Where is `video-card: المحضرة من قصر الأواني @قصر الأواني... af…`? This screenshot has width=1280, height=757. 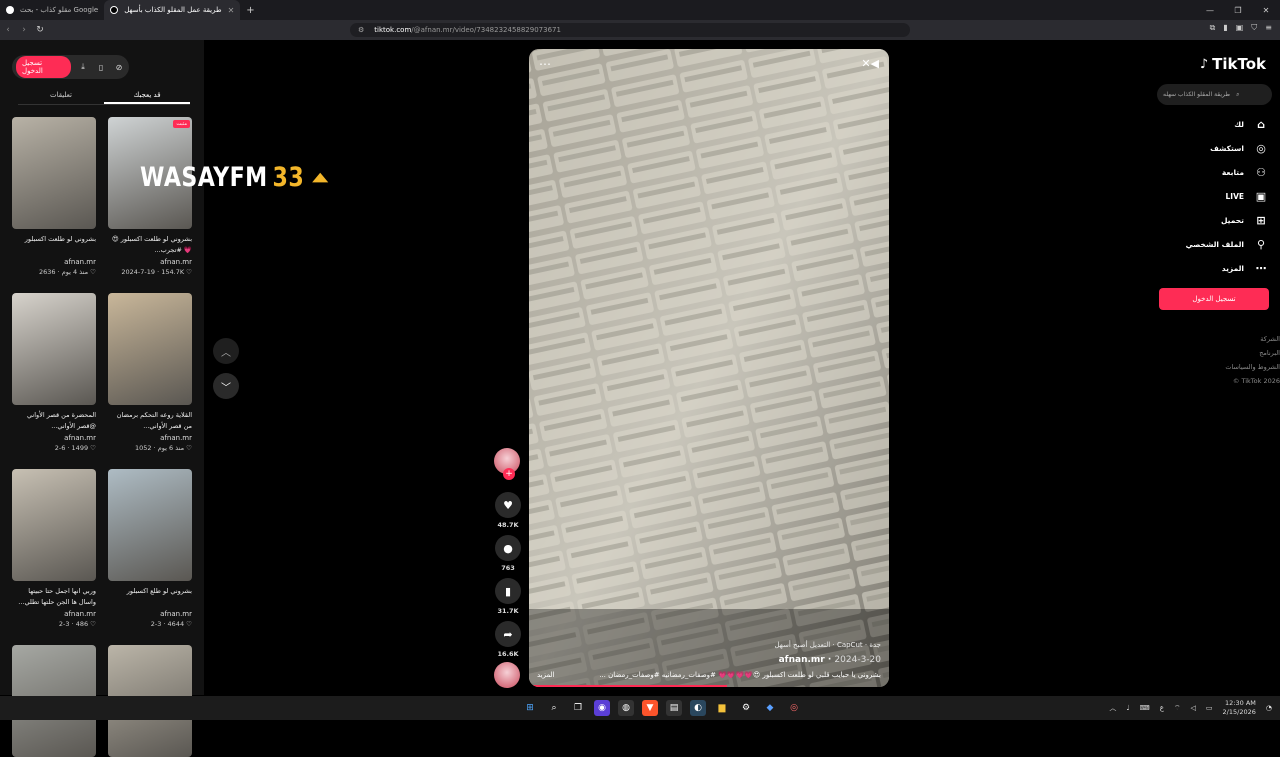 video-card: المحضرة من قصر الأواني @قصر الأواني... af… is located at coordinates (54, 372).